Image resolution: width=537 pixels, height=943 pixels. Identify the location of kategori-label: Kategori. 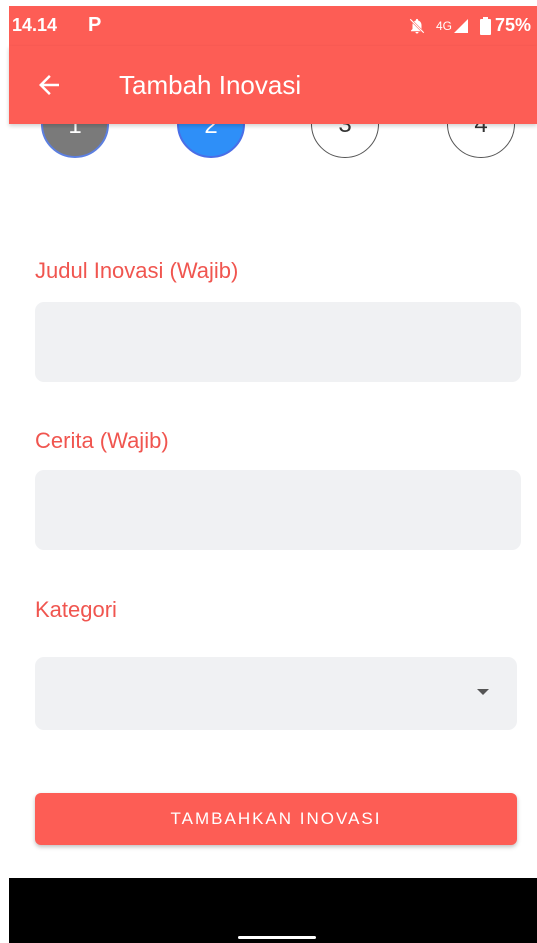
(76, 609).